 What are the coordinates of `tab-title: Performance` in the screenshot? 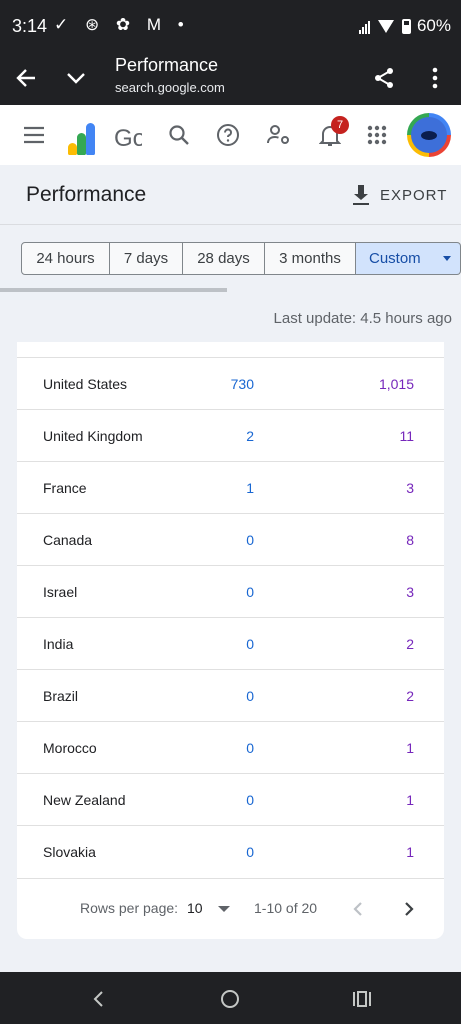 It's located at (167, 65).